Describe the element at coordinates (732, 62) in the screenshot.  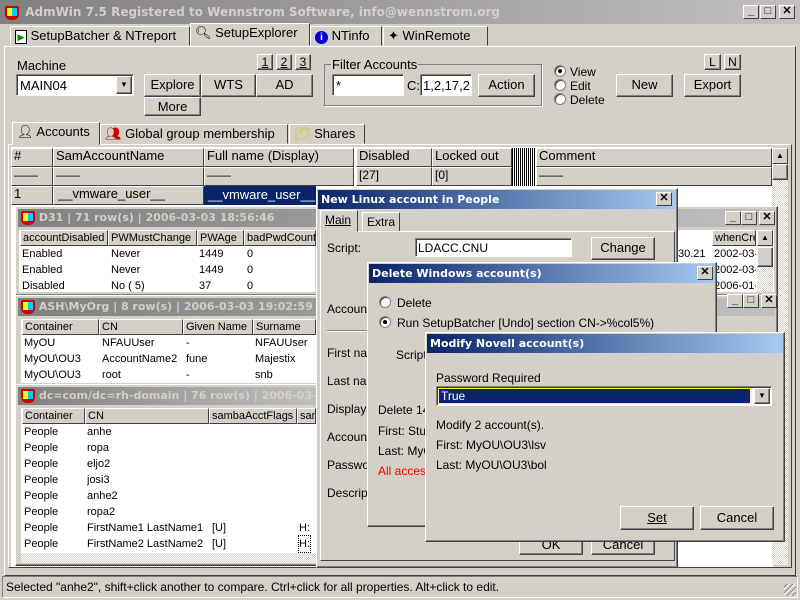
I see `n-button: N` at that location.